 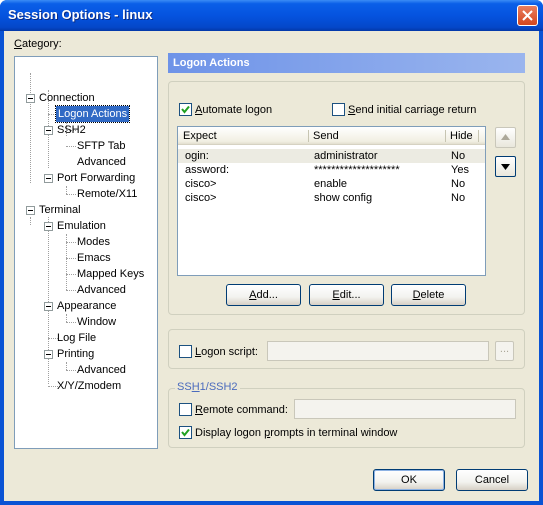 I want to click on collapse-port-forwarding-icon, so click(x=48, y=178).